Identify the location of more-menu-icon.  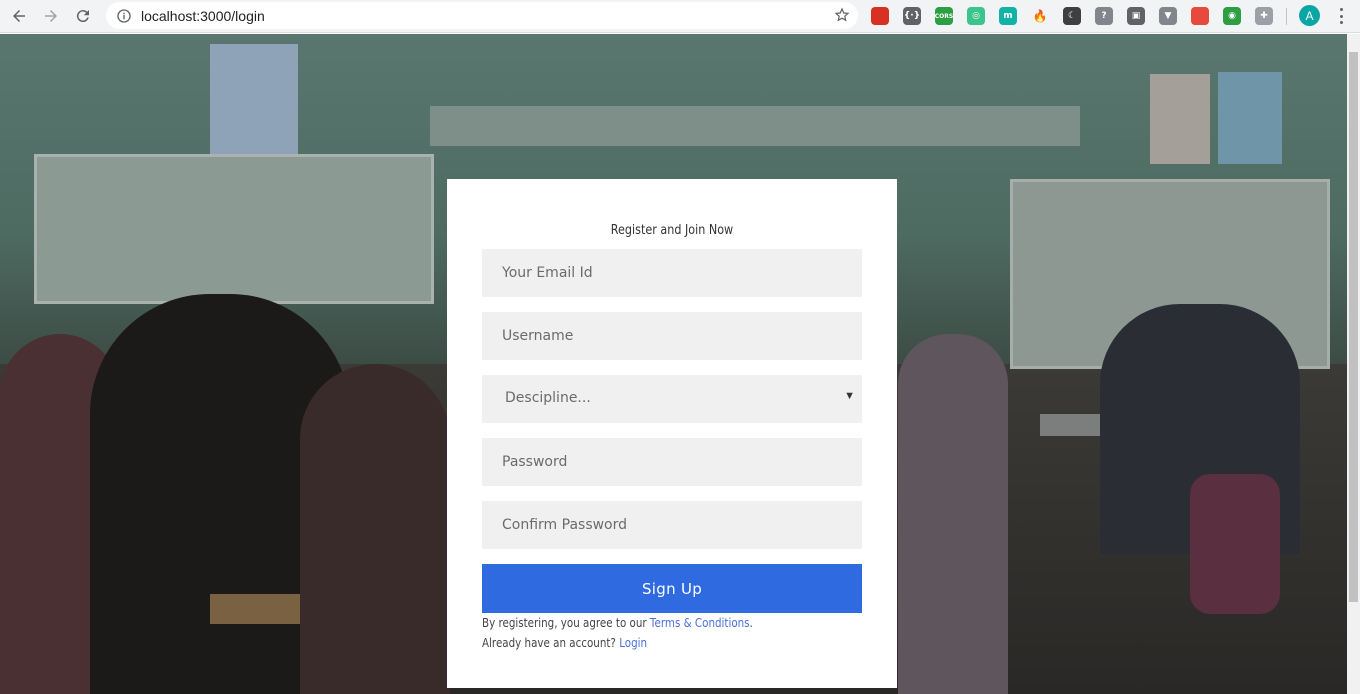
(1341, 16).